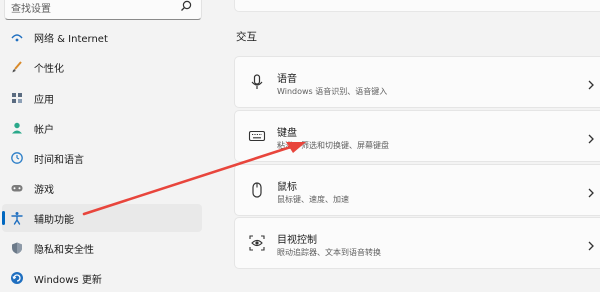 Image resolution: width=600 pixels, height=292 pixels. Describe the element at coordinates (44, 190) in the screenshot. I see `sidebar-item-label: 游戏` at that location.